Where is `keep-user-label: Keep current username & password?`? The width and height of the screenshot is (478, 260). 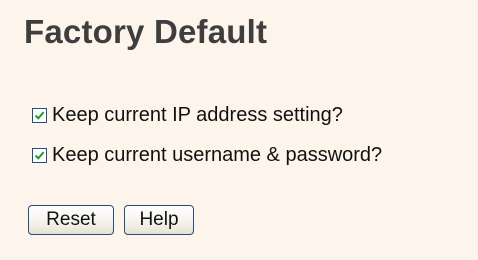
keep-user-label: Keep current username & password? is located at coordinates (217, 155).